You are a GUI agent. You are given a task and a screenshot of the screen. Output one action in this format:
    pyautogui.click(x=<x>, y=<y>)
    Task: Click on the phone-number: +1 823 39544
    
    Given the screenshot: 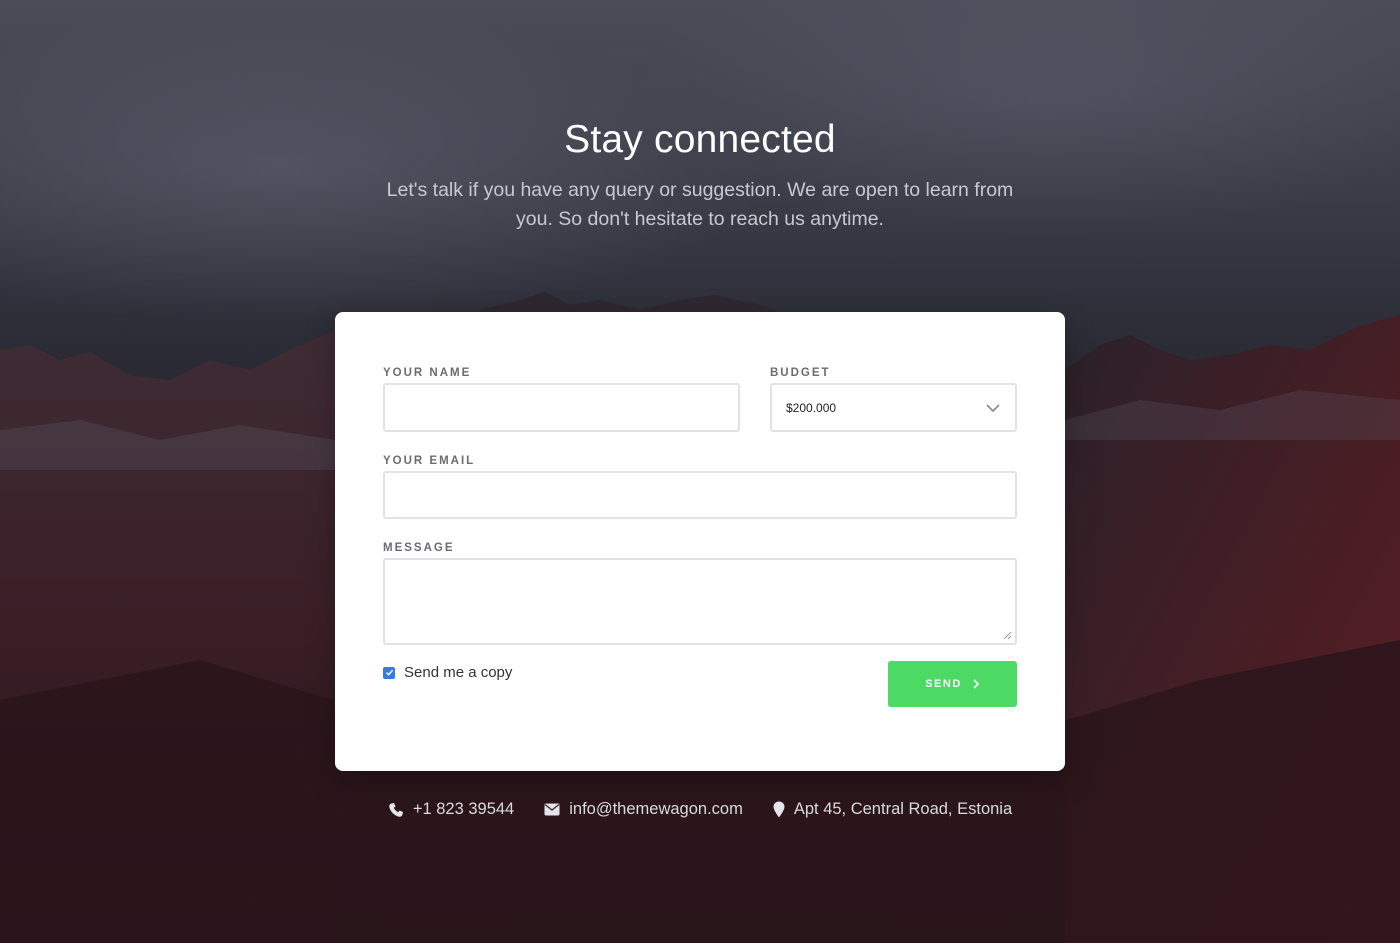 What is the action you would take?
    pyautogui.click(x=463, y=809)
    